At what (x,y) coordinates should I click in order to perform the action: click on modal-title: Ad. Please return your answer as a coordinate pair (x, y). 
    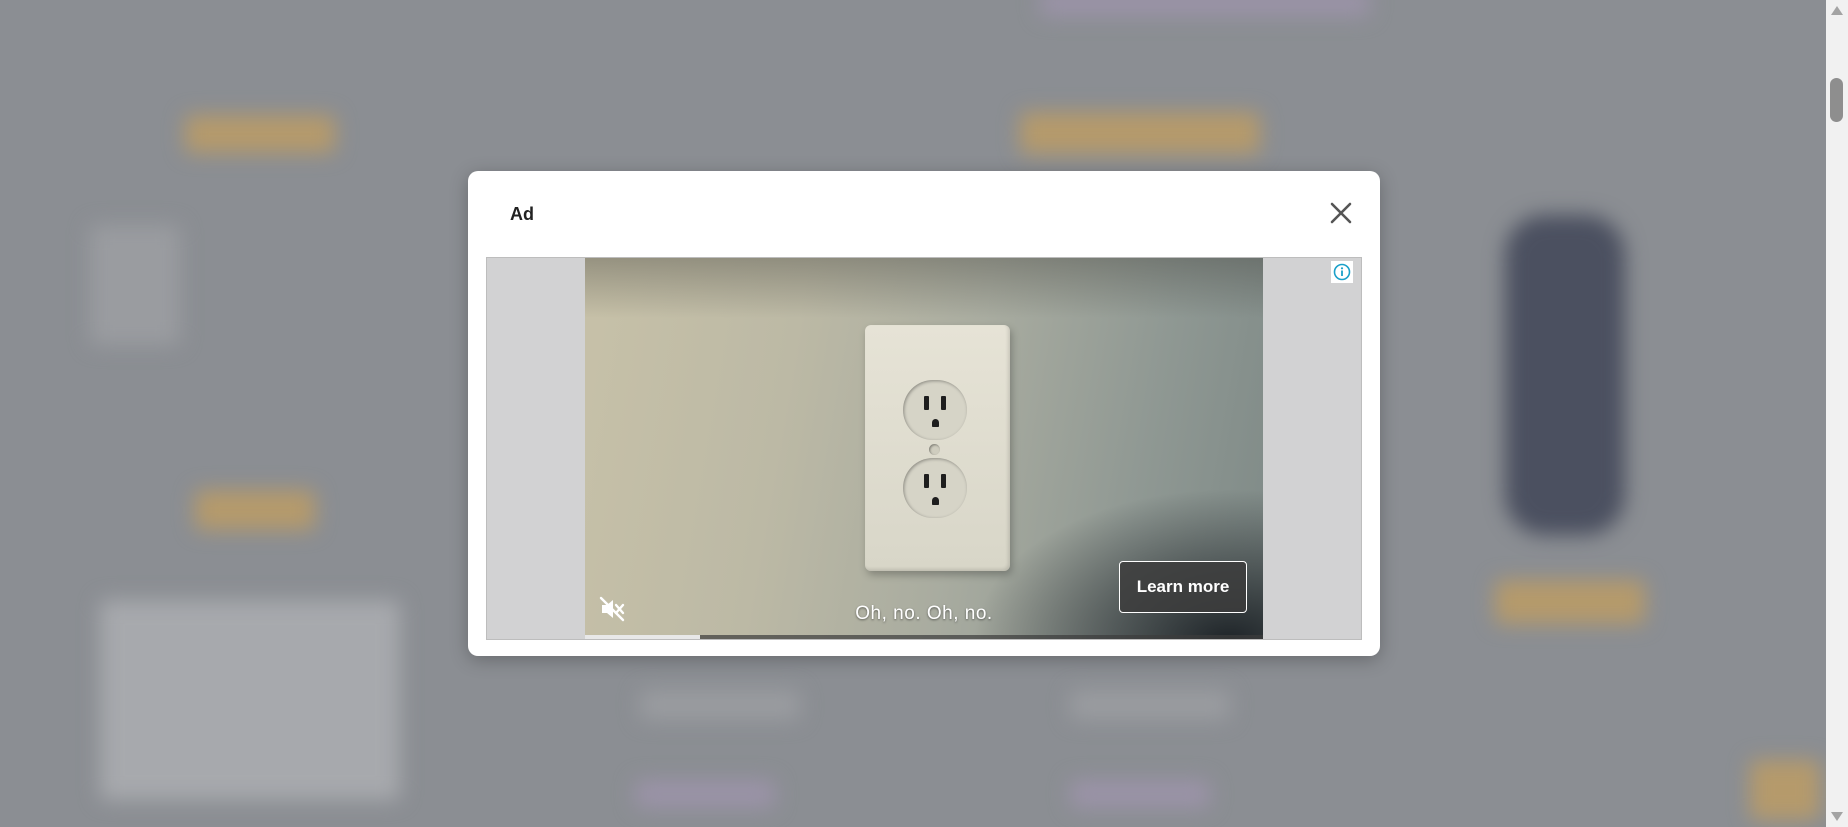
    Looking at the image, I should click on (522, 214).